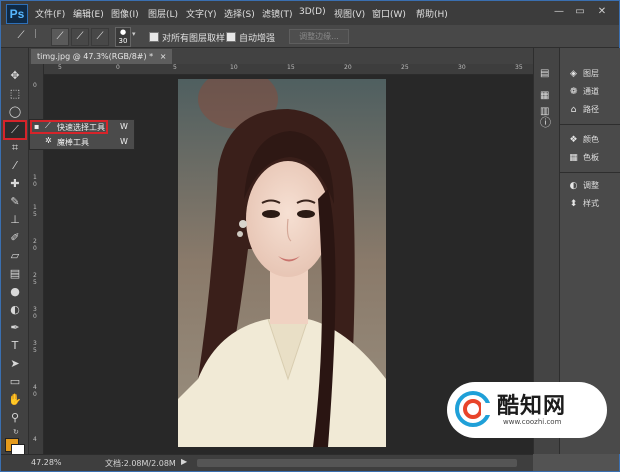 Image resolution: width=620 pixels, height=472 pixels. Describe the element at coordinates (602, 12) in the screenshot. I see `close-button: ✕` at that location.